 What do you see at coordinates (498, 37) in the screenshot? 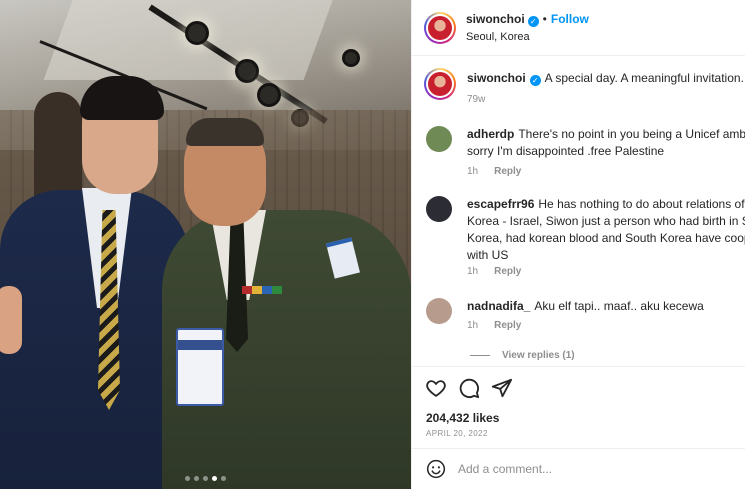
I see `post-location: Seoul, Korea` at bounding box center [498, 37].